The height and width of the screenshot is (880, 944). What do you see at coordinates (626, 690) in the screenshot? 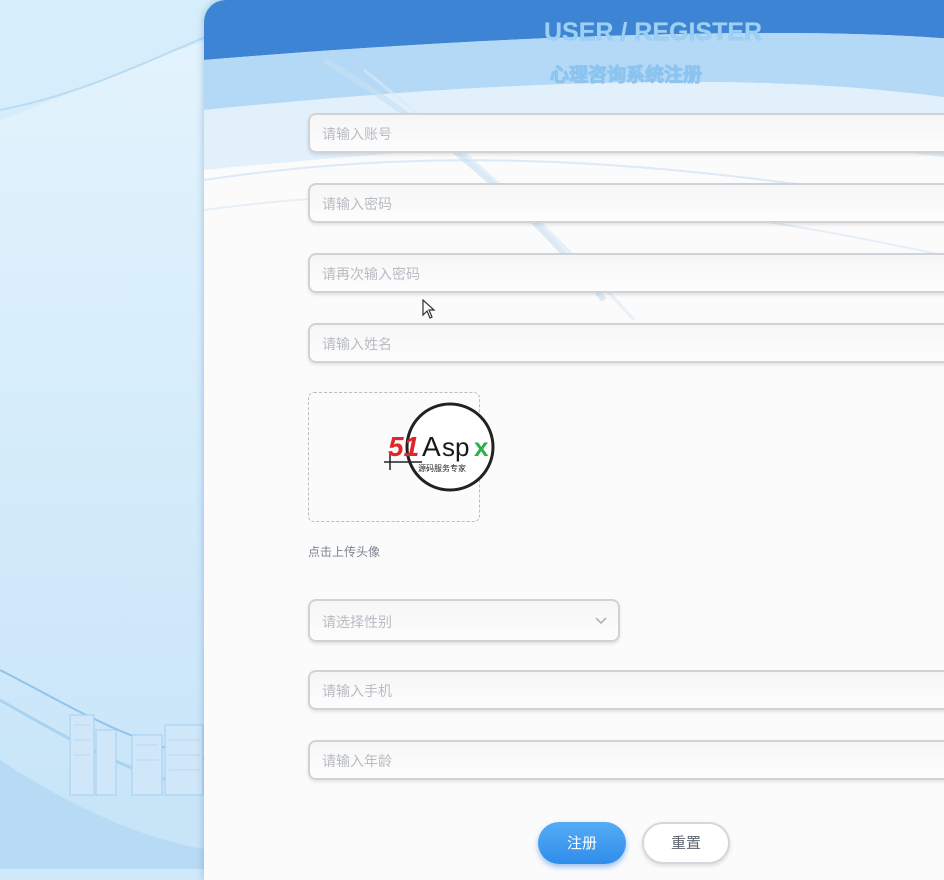
I see `phone-input: 请输入手机` at bounding box center [626, 690].